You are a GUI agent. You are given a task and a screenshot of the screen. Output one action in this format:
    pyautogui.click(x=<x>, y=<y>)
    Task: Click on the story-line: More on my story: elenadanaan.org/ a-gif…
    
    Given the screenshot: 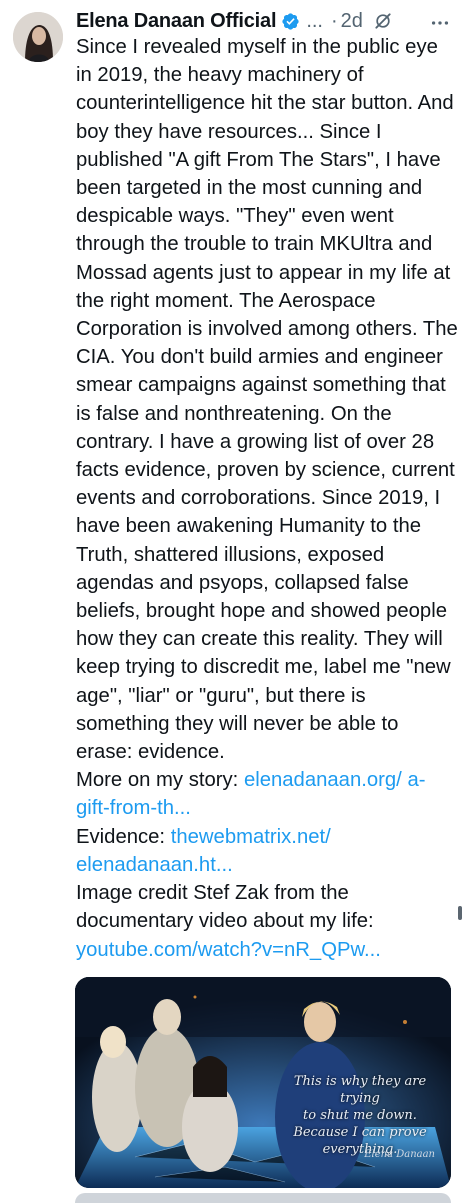 What is the action you would take?
    pyautogui.click(x=267, y=794)
    